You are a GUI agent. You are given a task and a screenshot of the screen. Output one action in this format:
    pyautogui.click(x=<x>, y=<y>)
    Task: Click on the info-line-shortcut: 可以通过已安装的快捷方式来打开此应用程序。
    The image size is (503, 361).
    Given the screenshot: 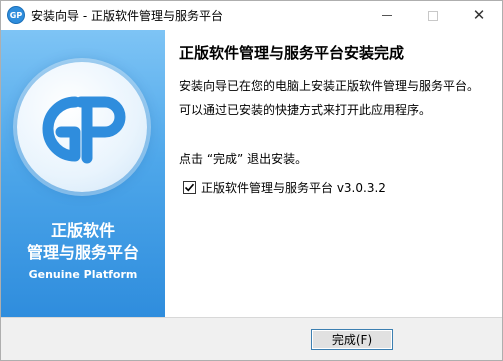 What is the action you would take?
    pyautogui.click(x=305, y=110)
    